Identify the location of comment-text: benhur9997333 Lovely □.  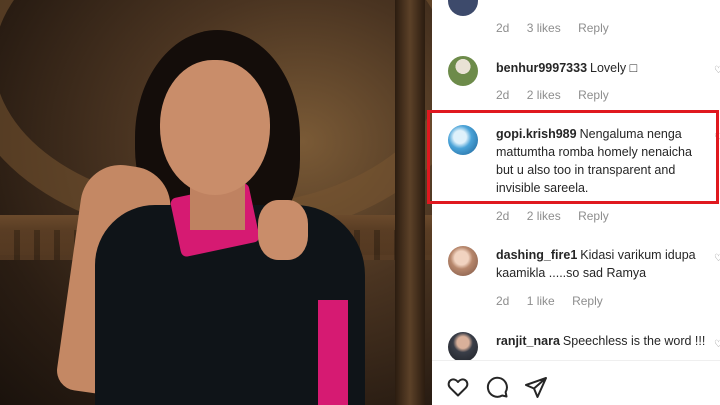
(603, 68).